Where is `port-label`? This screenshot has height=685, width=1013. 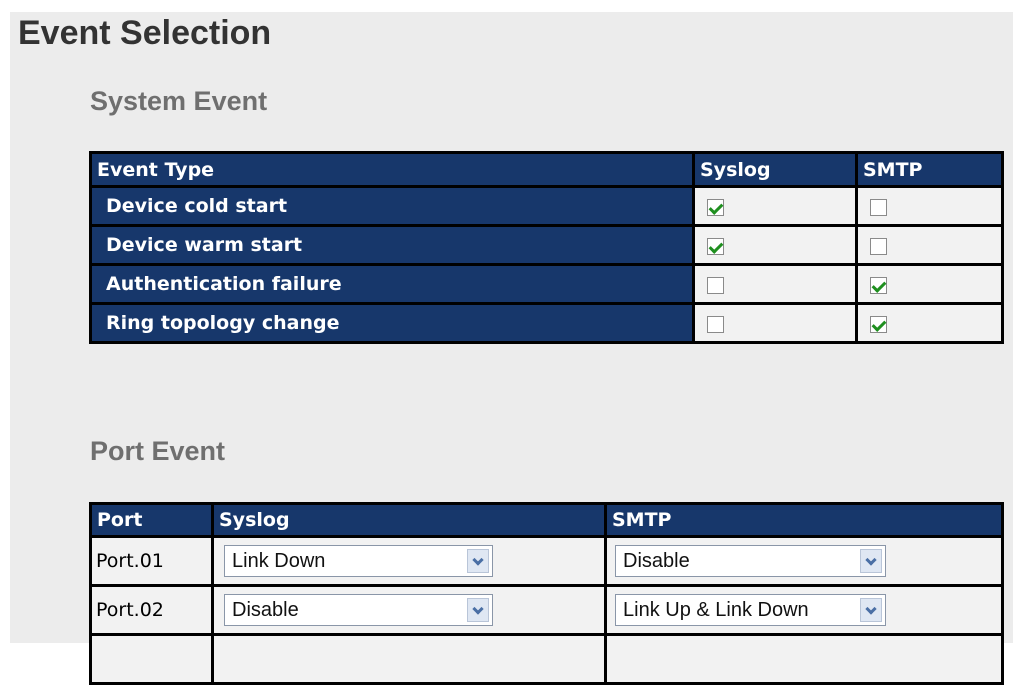
port-label is located at coordinates (151, 659).